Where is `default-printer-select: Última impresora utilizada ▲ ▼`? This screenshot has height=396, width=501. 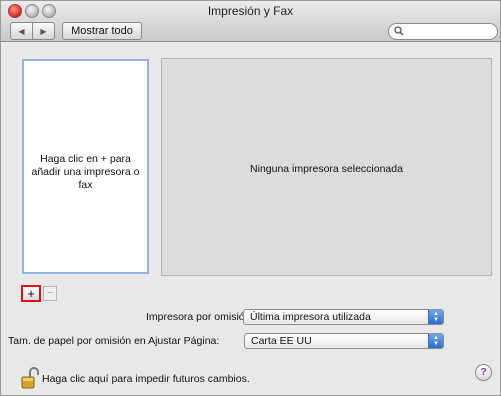 default-printer-select: Última impresora utilizada ▲ ▼ is located at coordinates (343, 317).